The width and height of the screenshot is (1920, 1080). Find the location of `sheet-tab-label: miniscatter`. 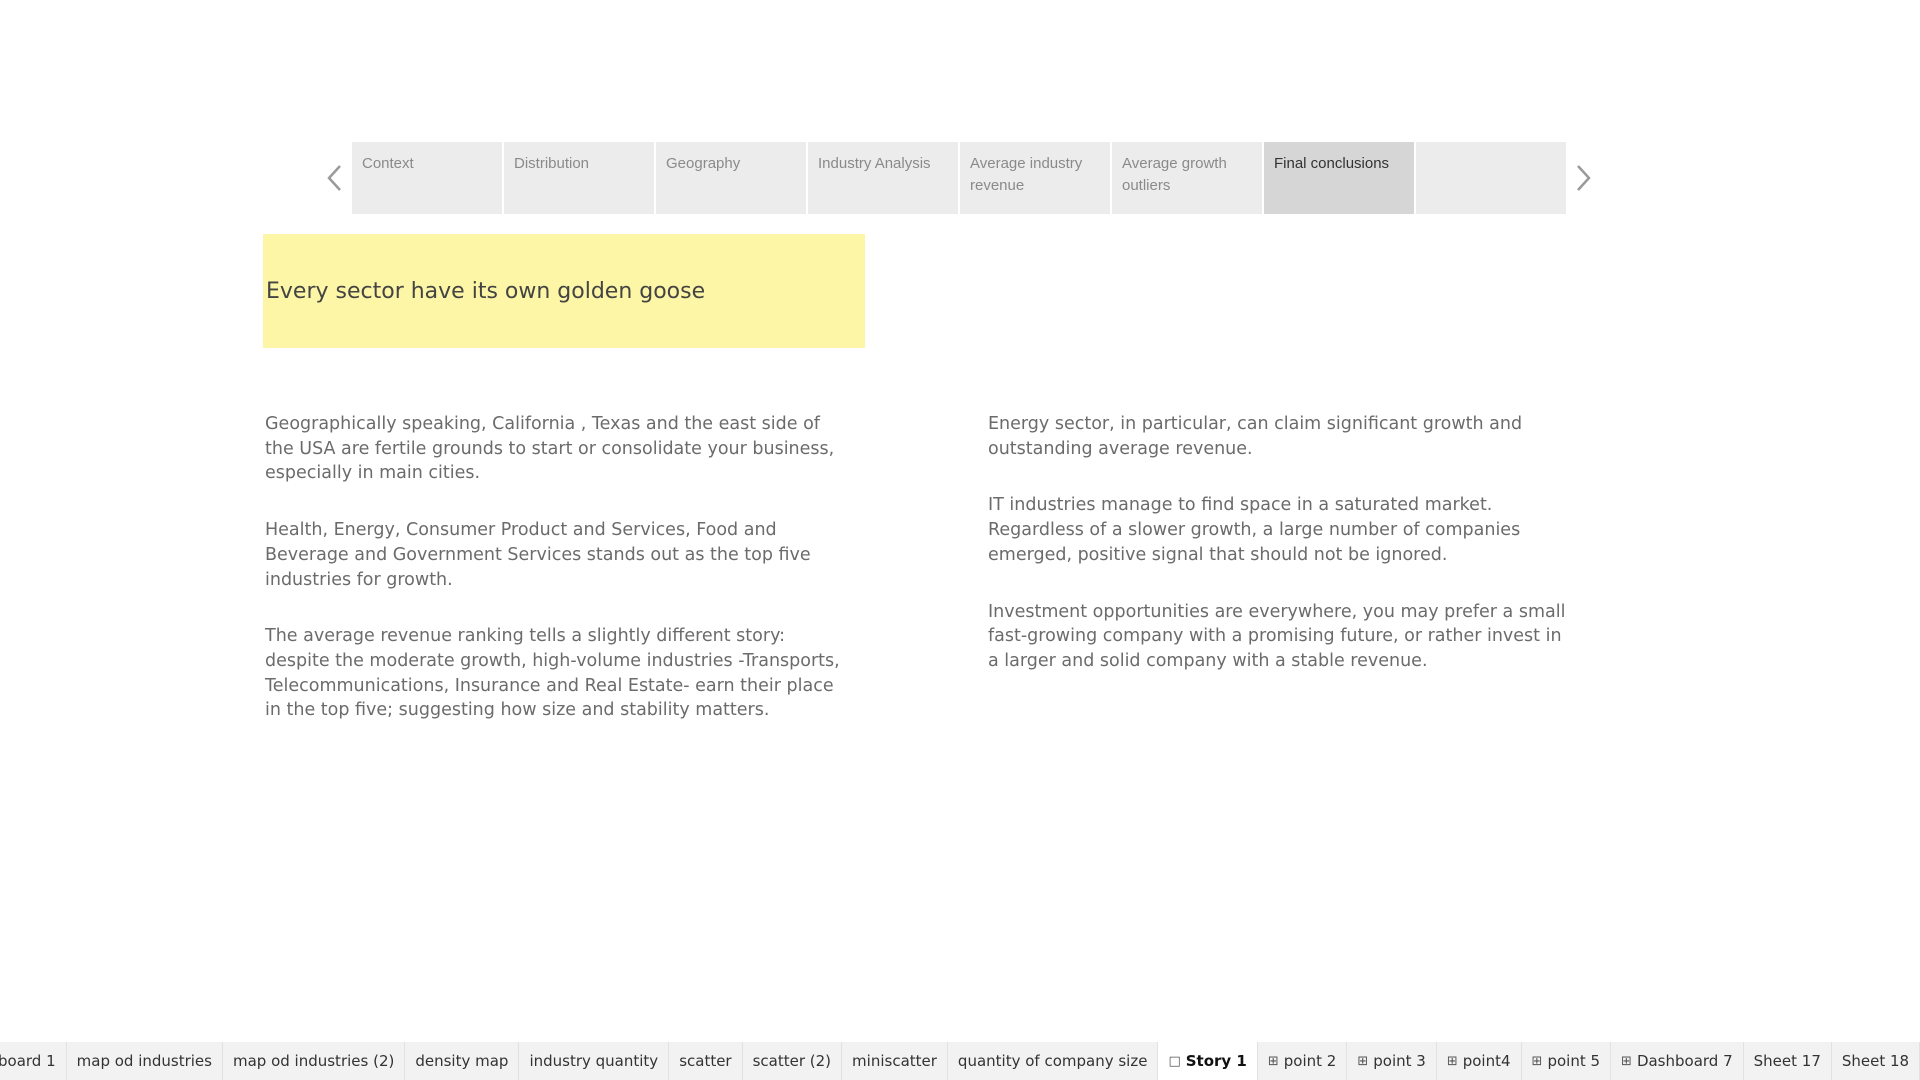

sheet-tab-label: miniscatter is located at coordinates (894, 1061).